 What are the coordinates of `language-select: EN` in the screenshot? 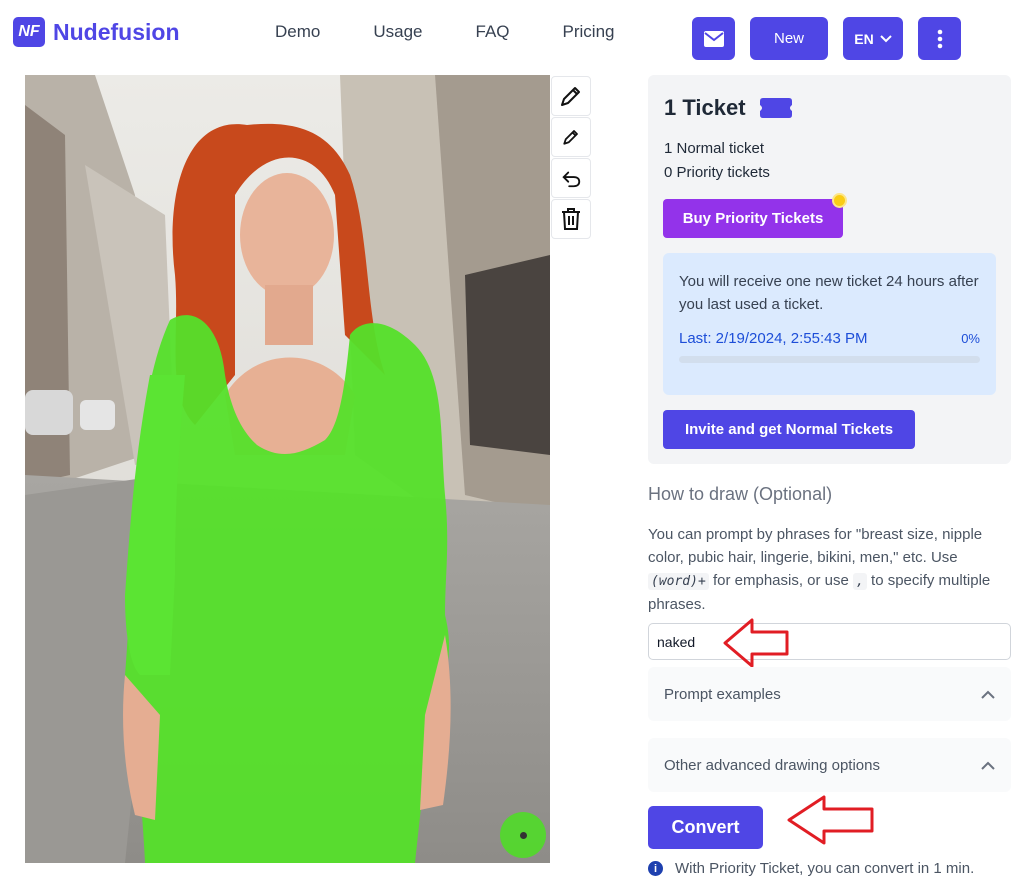 It's located at (873, 38).